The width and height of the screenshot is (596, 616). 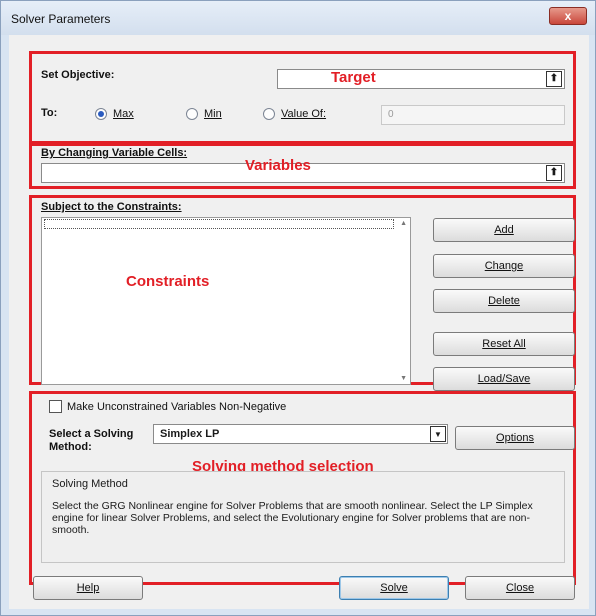 What do you see at coordinates (61, 19) in the screenshot?
I see `window-title: Solver Parameters` at bounding box center [61, 19].